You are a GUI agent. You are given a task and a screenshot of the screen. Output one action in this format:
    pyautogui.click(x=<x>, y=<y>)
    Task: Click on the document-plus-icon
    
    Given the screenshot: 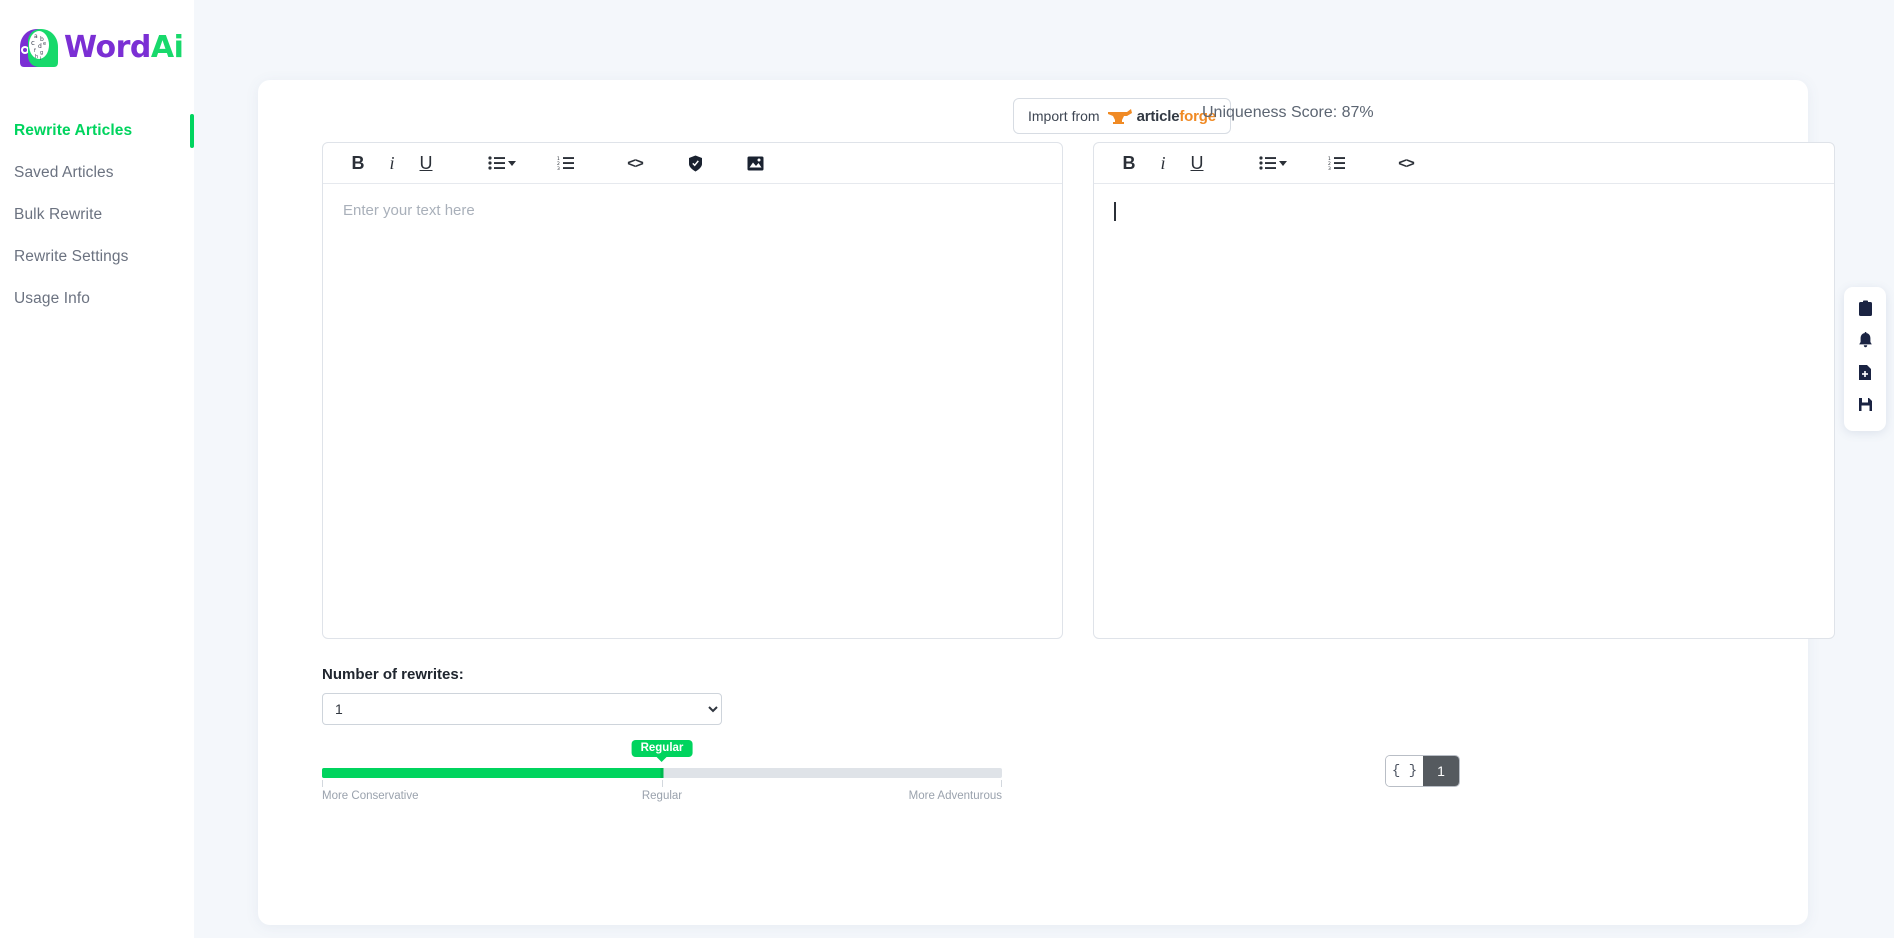 What is the action you would take?
    pyautogui.click(x=1865, y=375)
    